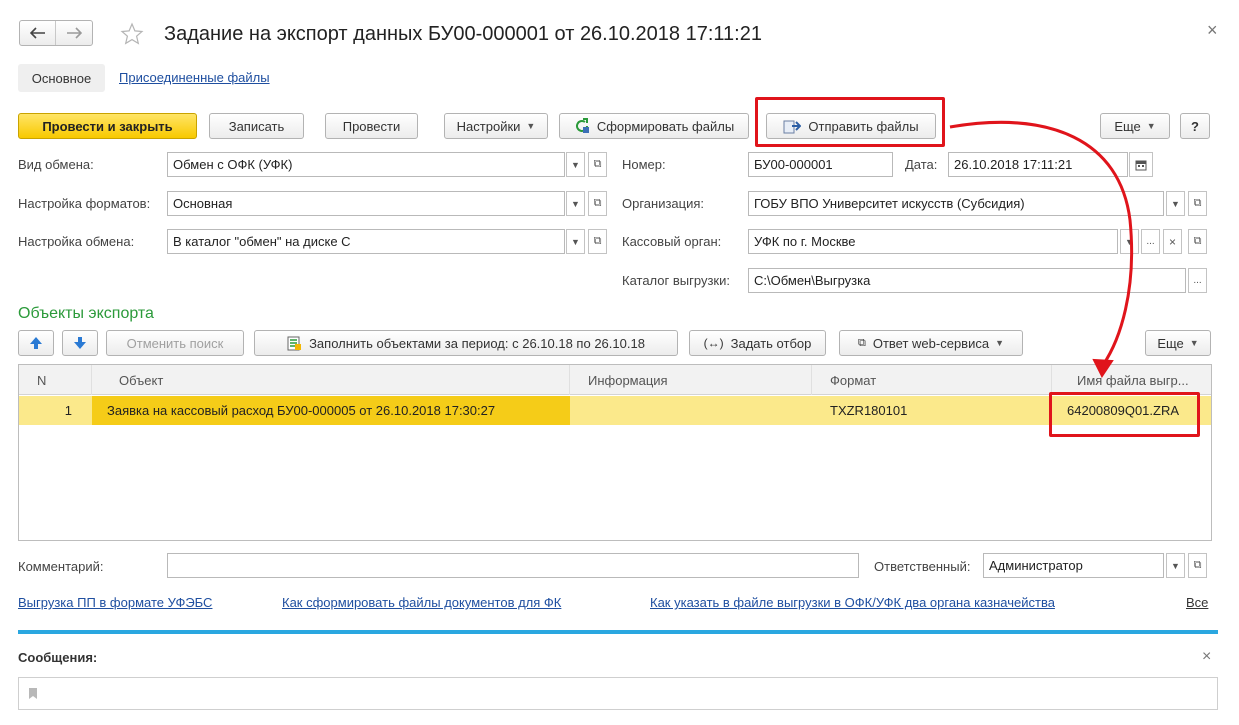 This screenshot has height=725, width=1239. What do you see at coordinates (618, 632) in the screenshot?
I see `messages-divider` at bounding box center [618, 632].